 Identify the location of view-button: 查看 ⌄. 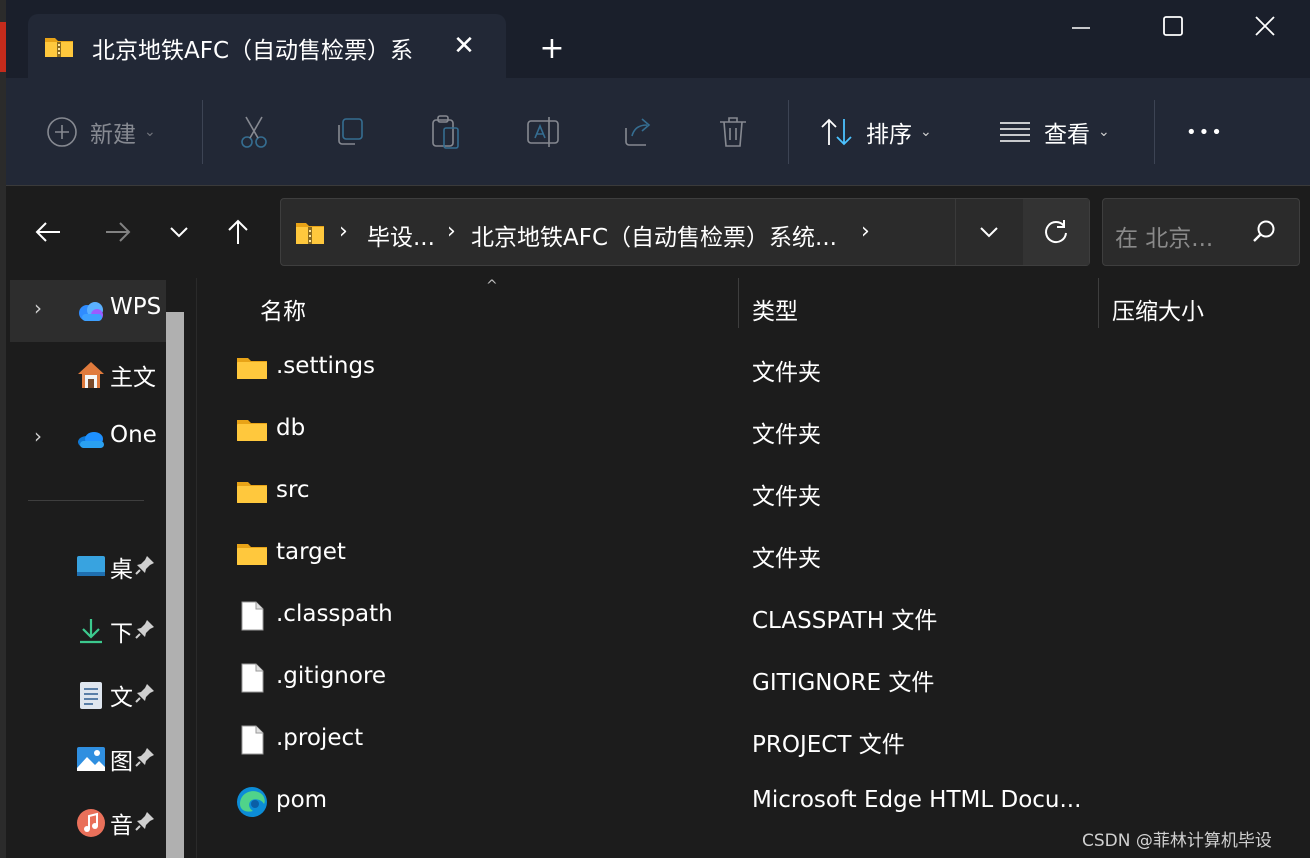
(1054, 132).